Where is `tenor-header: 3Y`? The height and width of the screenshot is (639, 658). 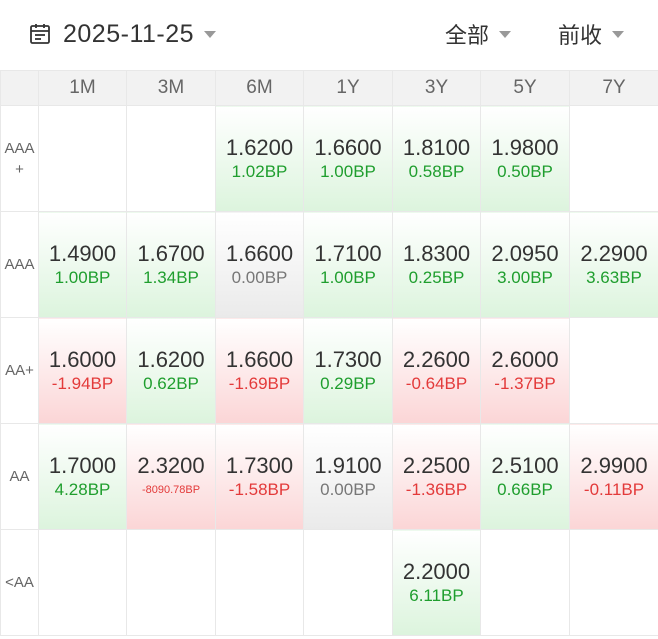
tenor-header: 3Y is located at coordinates (436, 88).